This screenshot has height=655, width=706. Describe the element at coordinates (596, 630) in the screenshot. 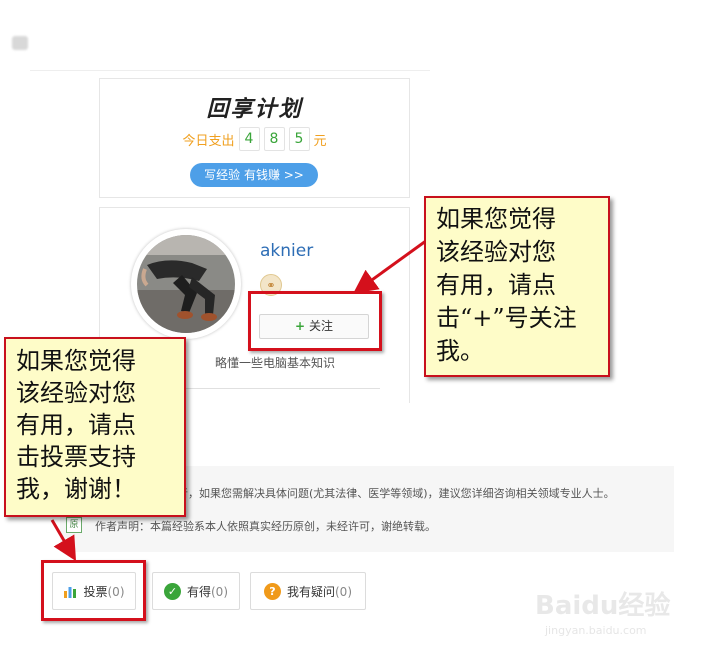

I see `watermark-url: jingyan.baidu.com` at that location.